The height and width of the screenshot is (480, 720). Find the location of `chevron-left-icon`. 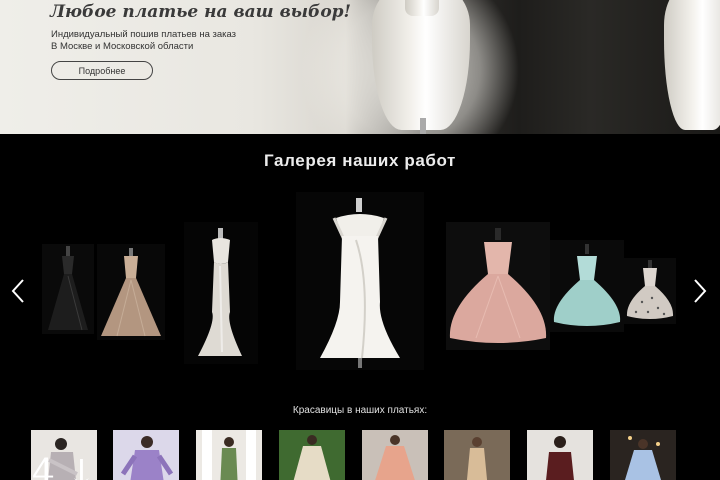

chevron-left-icon is located at coordinates (17, 291).